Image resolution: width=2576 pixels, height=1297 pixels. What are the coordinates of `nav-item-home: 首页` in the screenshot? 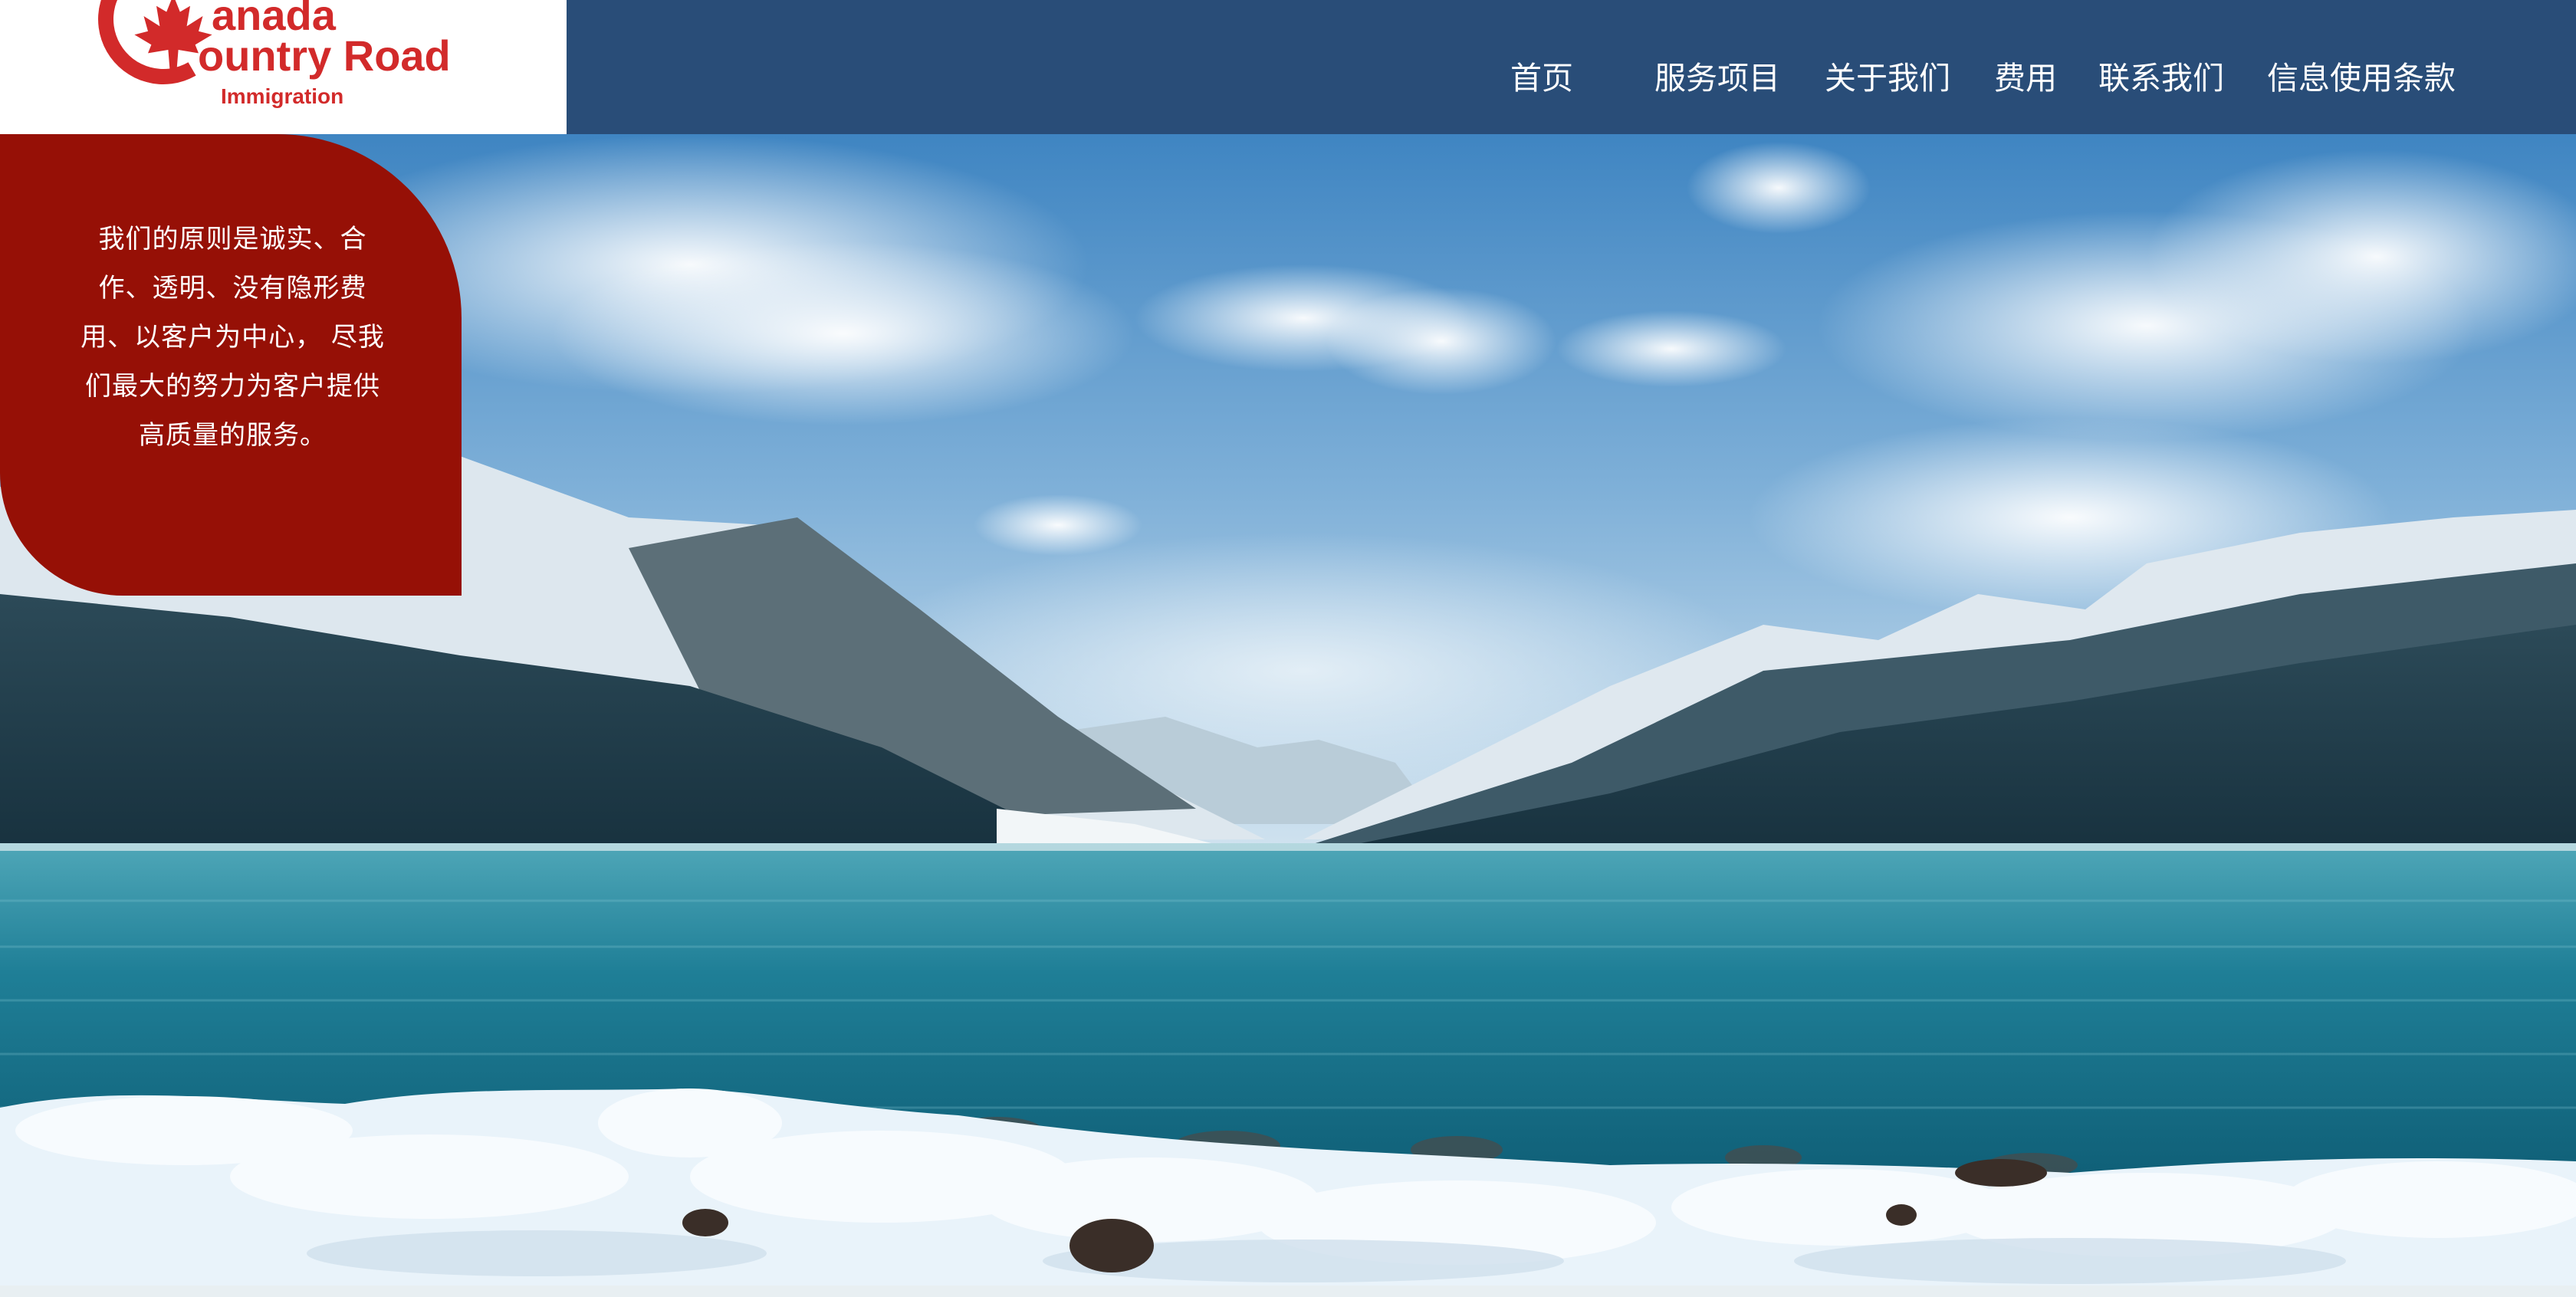 It's located at (1542, 78).